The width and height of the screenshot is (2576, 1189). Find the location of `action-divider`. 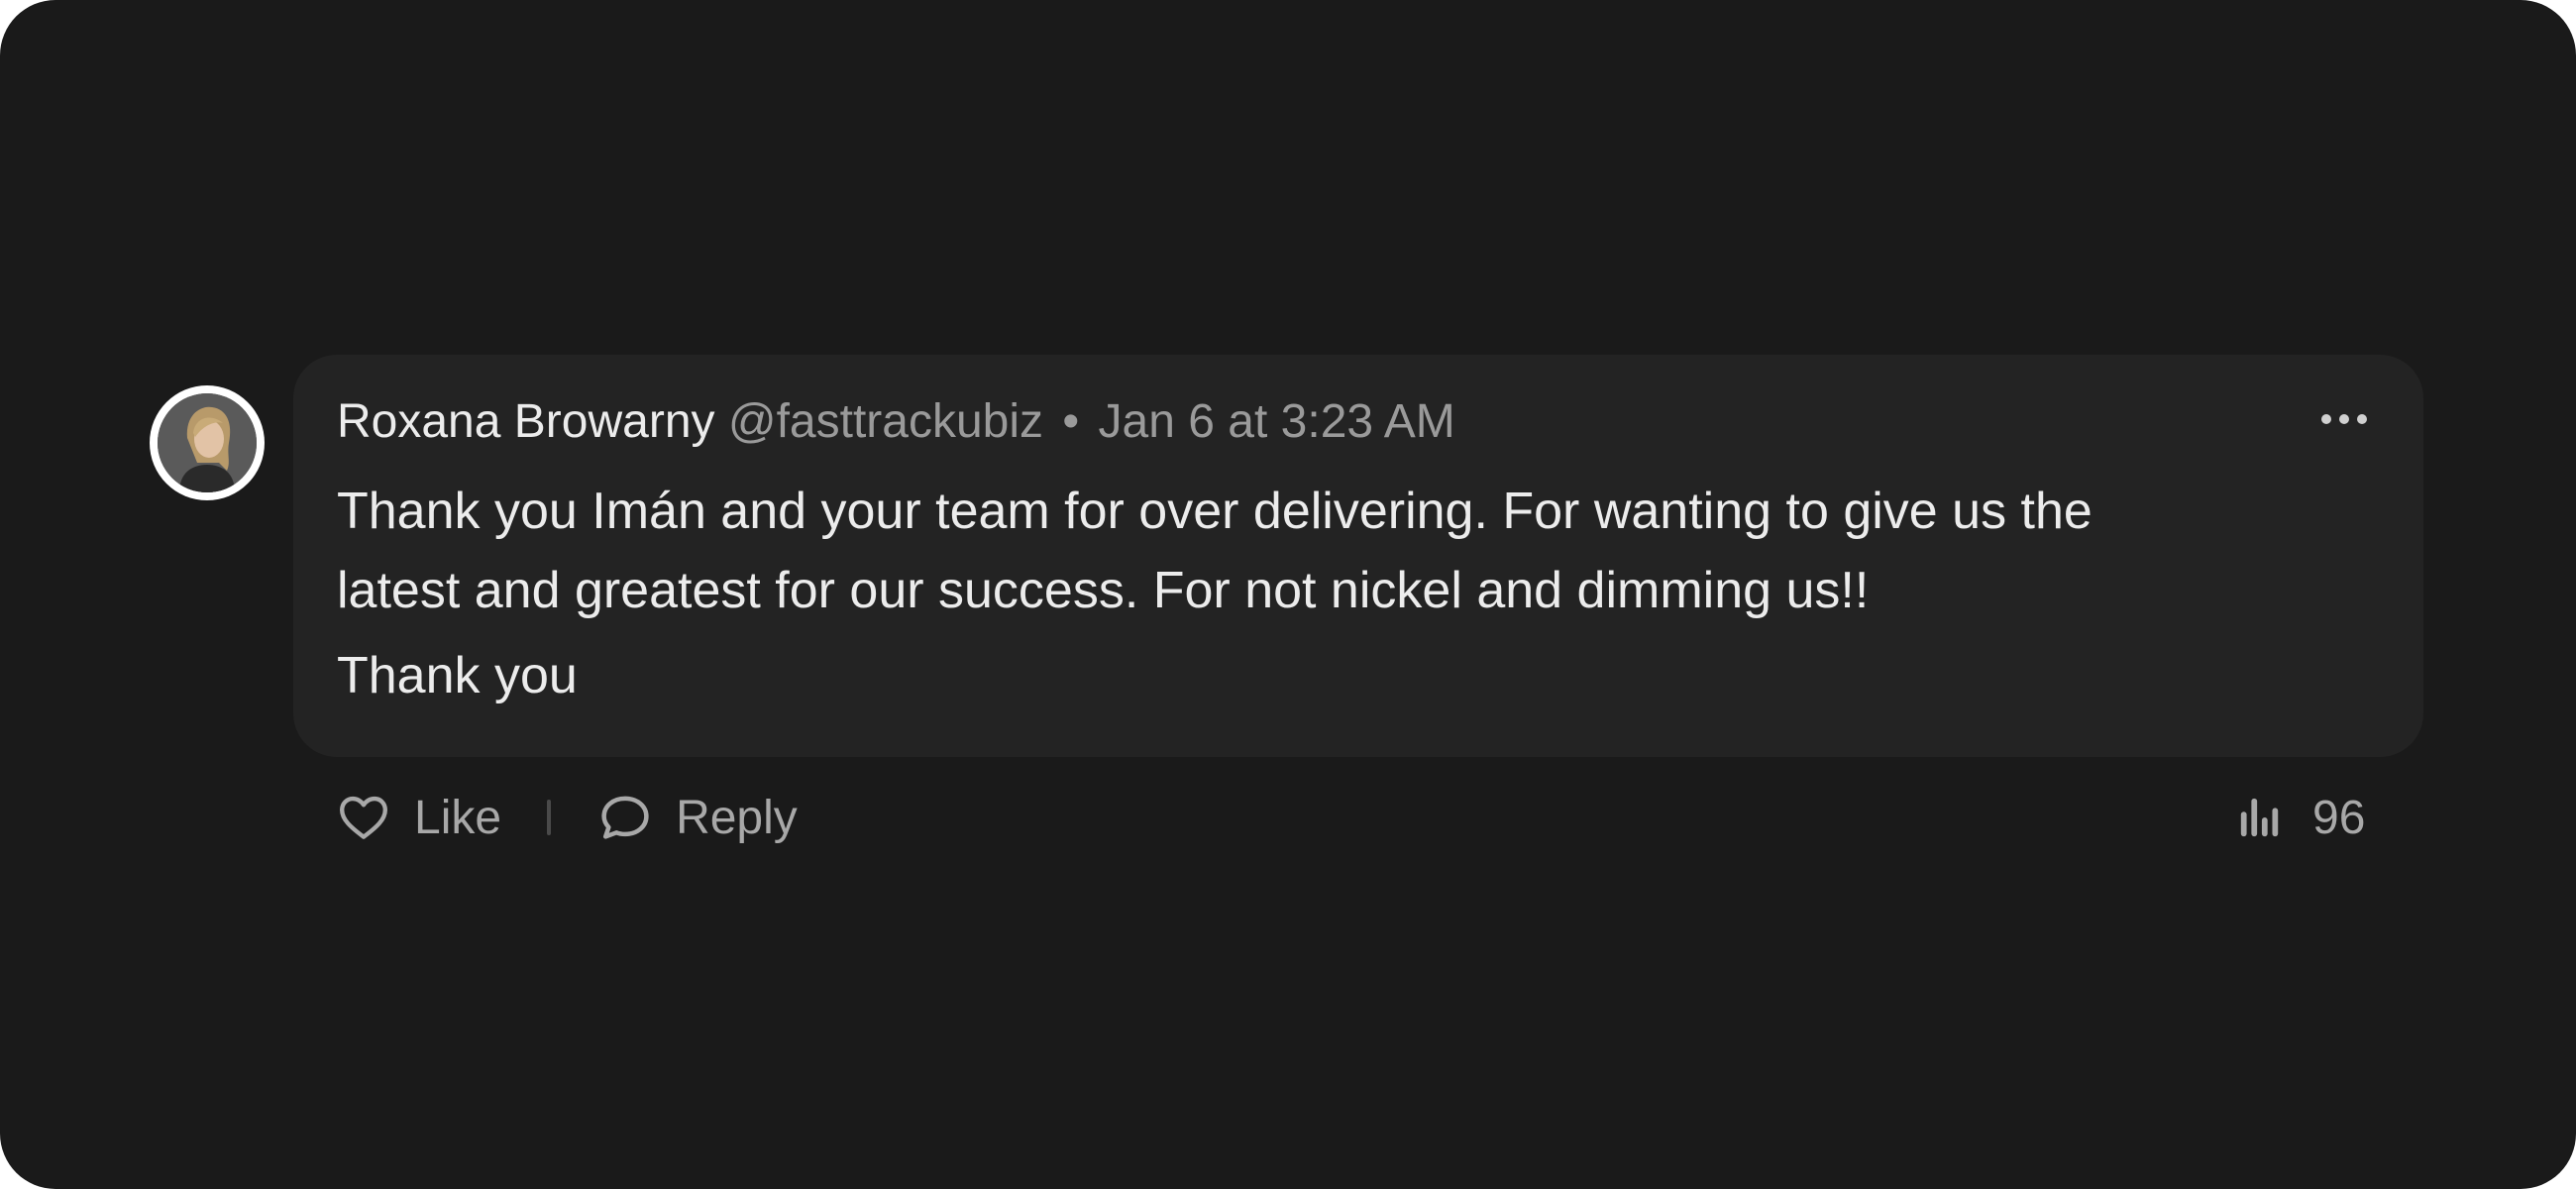

action-divider is located at coordinates (549, 817).